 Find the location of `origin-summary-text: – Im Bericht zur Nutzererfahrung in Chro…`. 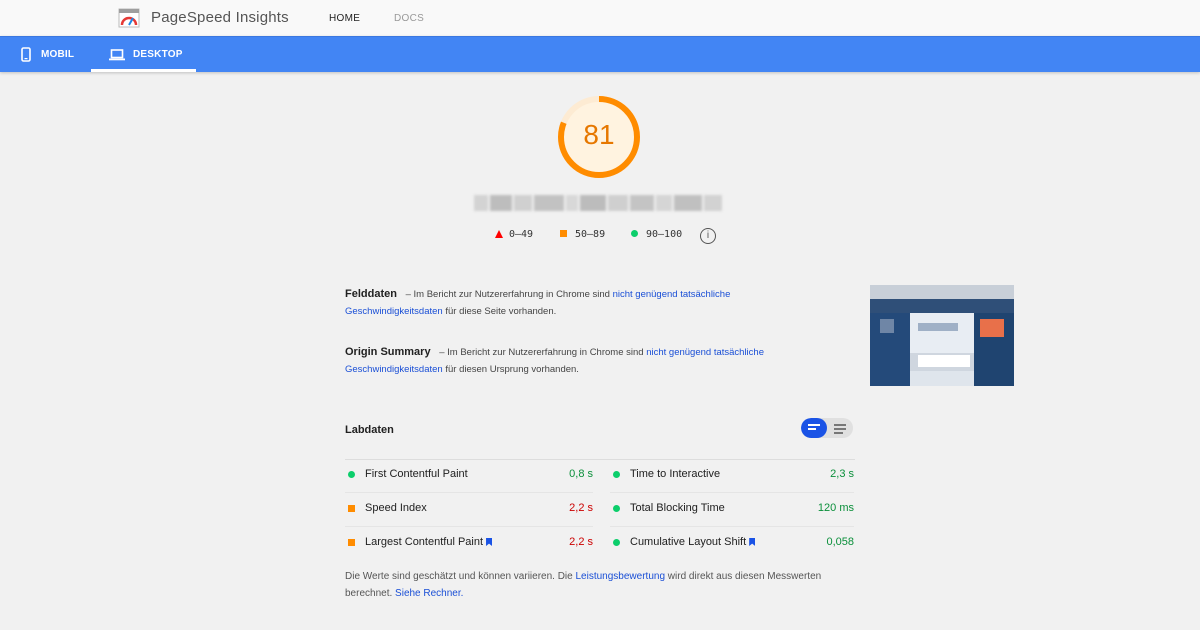

origin-summary-text: – Im Bericht zur Nutzererfahrung in Chro… is located at coordinates (541, 352).